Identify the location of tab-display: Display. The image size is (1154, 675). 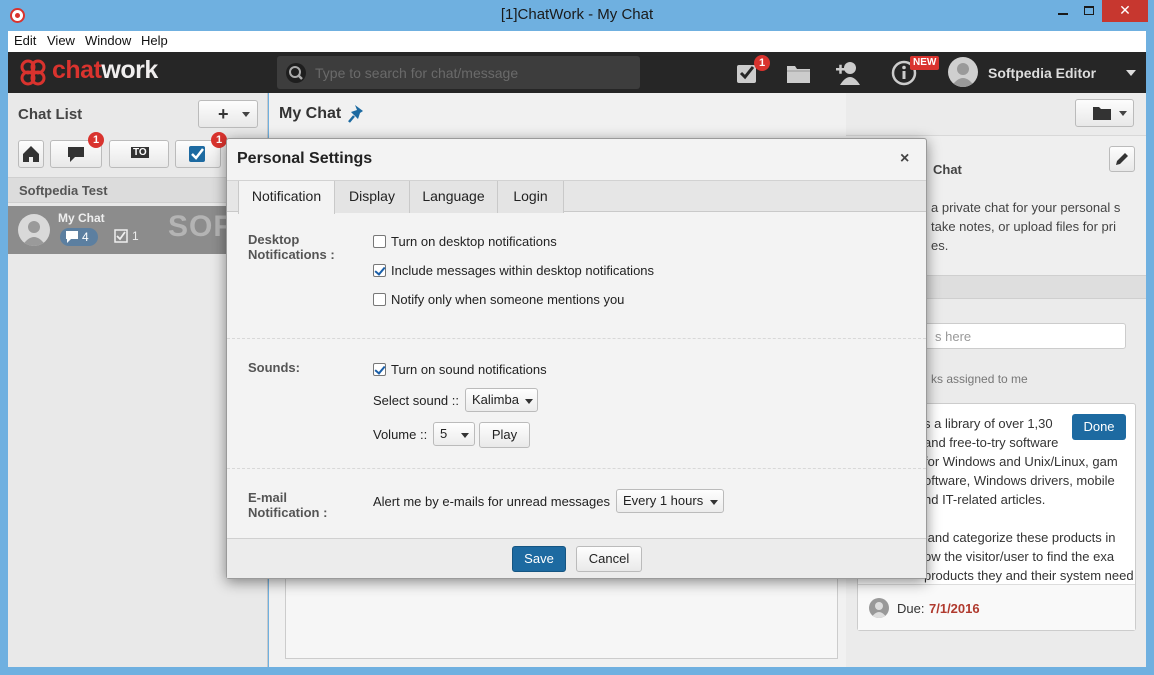
(372, 197).